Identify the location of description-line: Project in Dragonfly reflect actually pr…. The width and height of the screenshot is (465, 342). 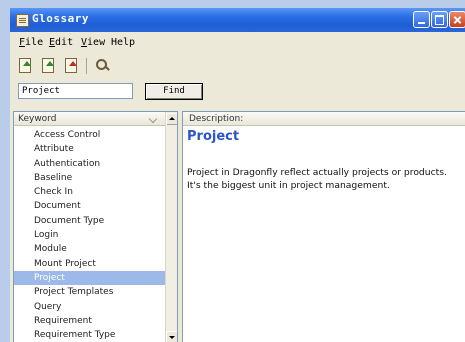
(317, 172).